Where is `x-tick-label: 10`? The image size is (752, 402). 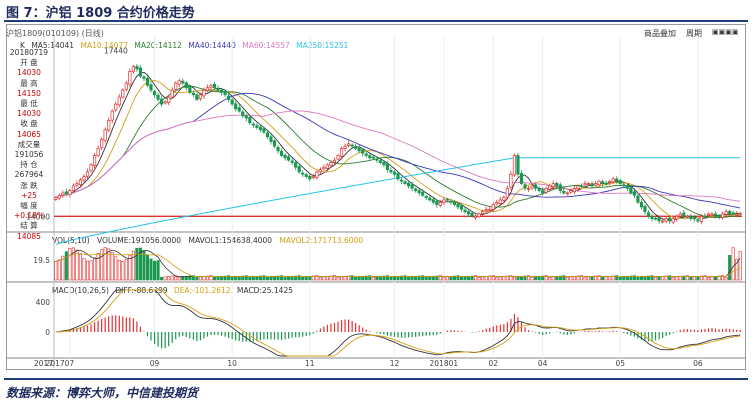
x-tick-label: 10 is located at coordinates (232, 363).